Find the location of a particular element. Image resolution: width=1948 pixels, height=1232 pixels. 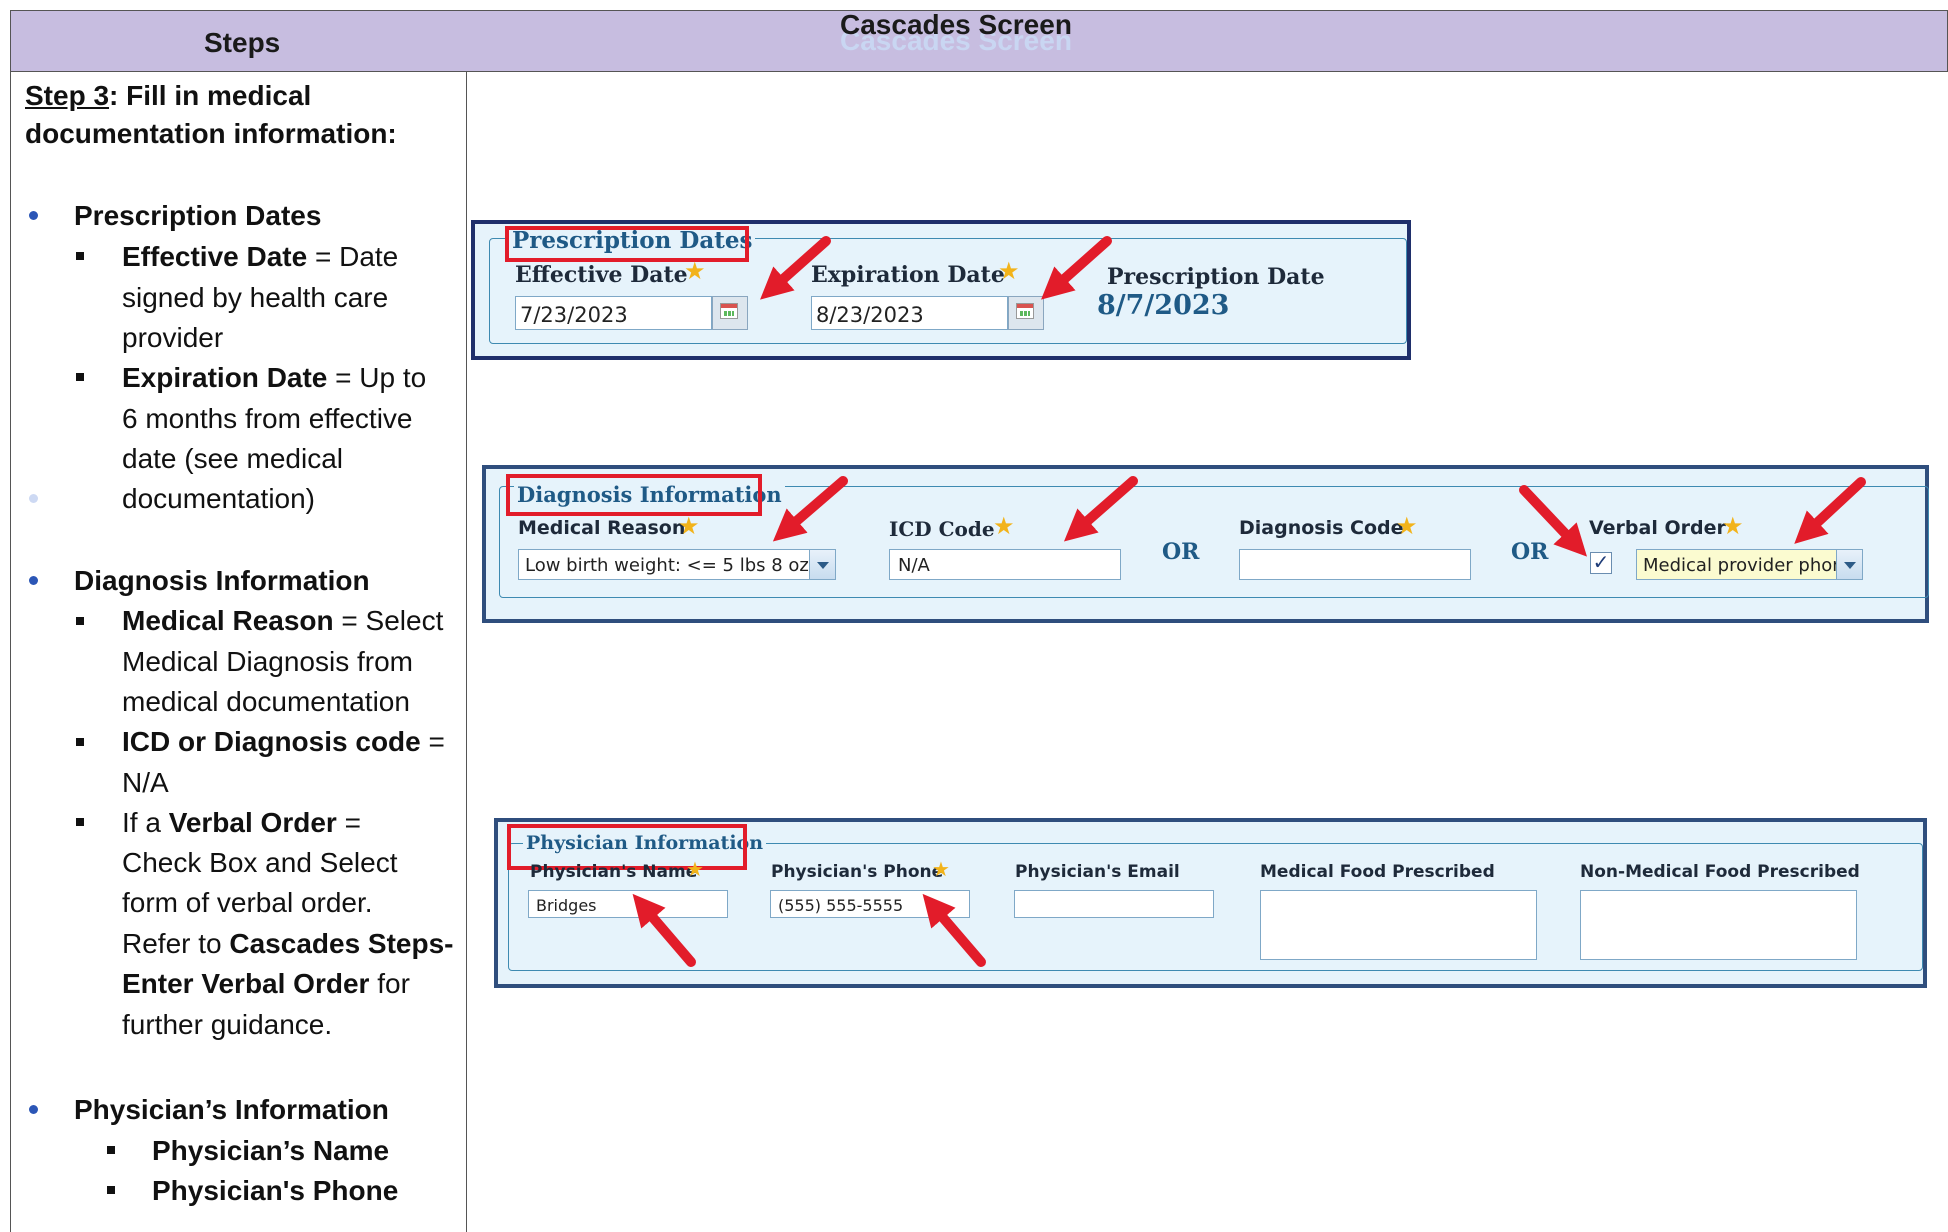

arrow-to-icd-code is located at coordinates (1100, 509).